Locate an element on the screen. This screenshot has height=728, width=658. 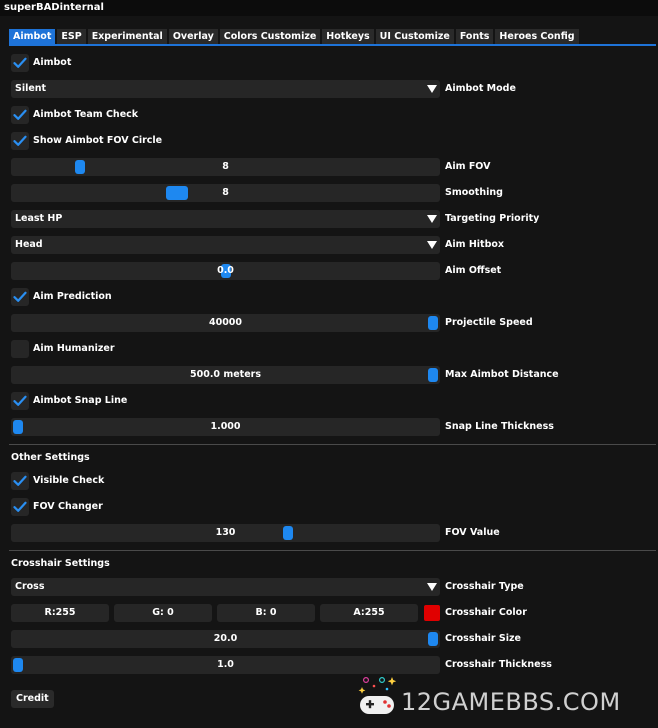
fov-value-row: 130 FOV Value is located at coordinates (329, 533).